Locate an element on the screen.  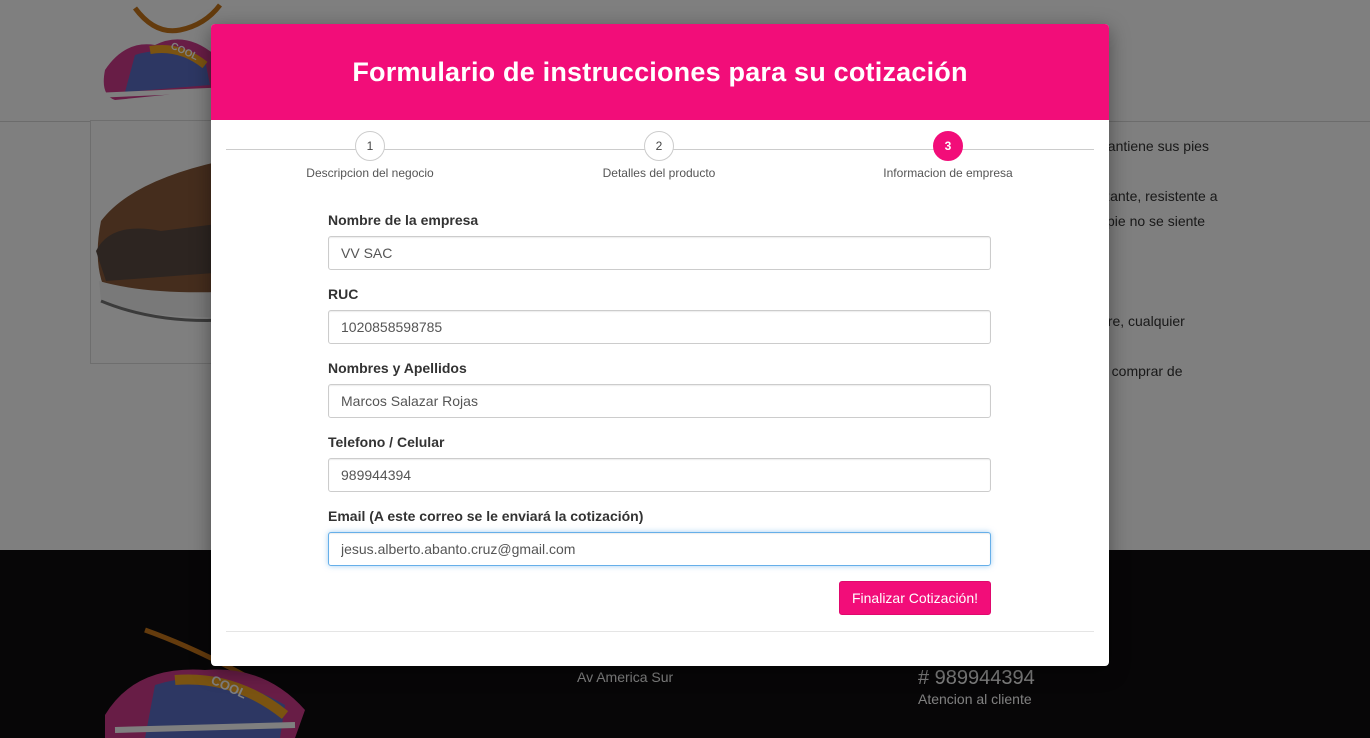
full-name-group: Nombres y Apellidos is located at coordinates (659, 388).